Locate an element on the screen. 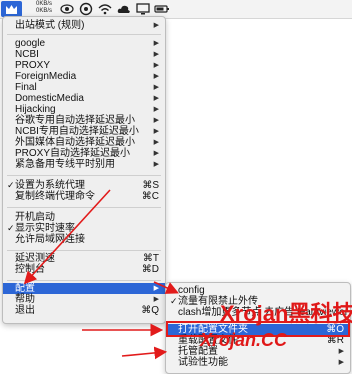 This screenshot has width=352, height=374. submenu-item-clash-added: clash增加更多节点 去广告 teamviewer is located at coordinates (258, 312).